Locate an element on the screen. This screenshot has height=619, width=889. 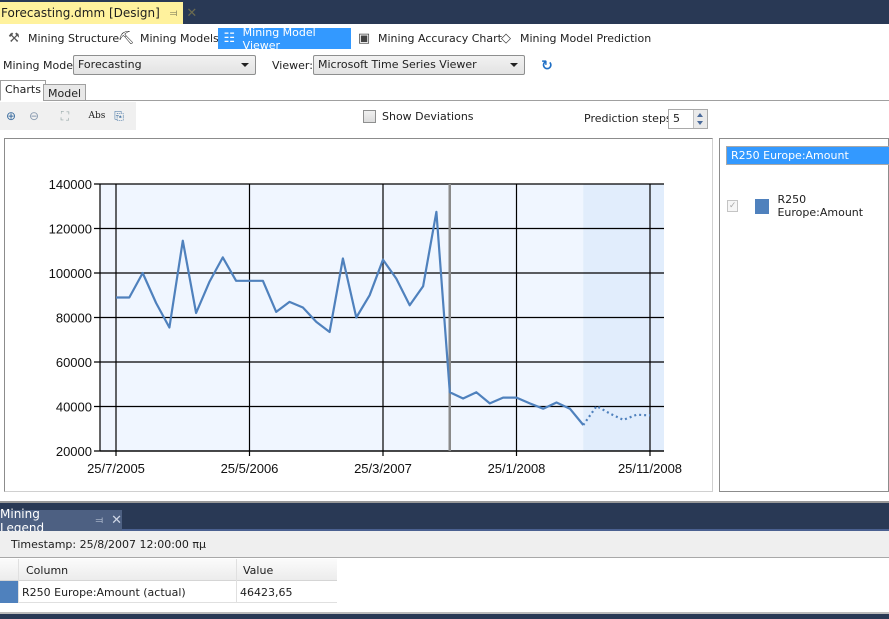
y-tick-label: 20000 is located at coordinates (74, 451).